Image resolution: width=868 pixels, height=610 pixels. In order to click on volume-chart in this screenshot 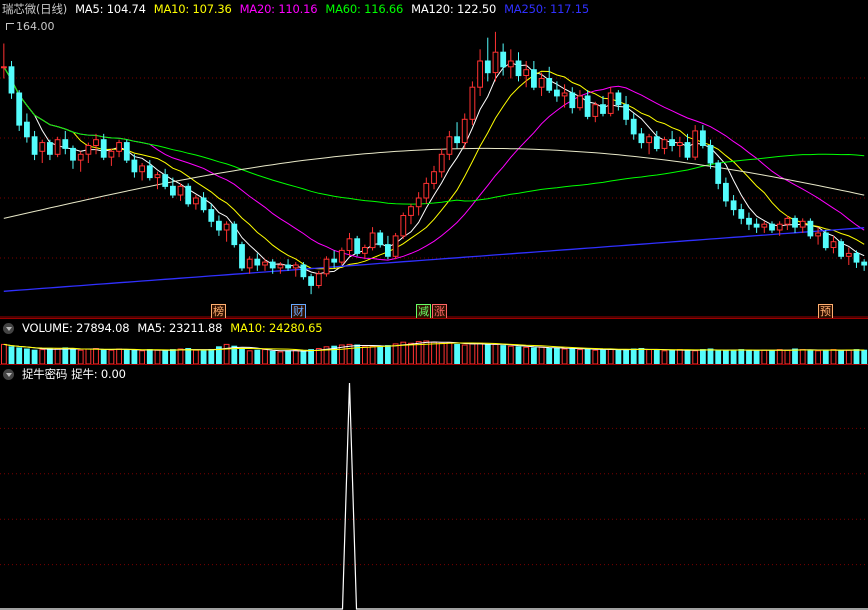, I will do `click(434, 350)`.